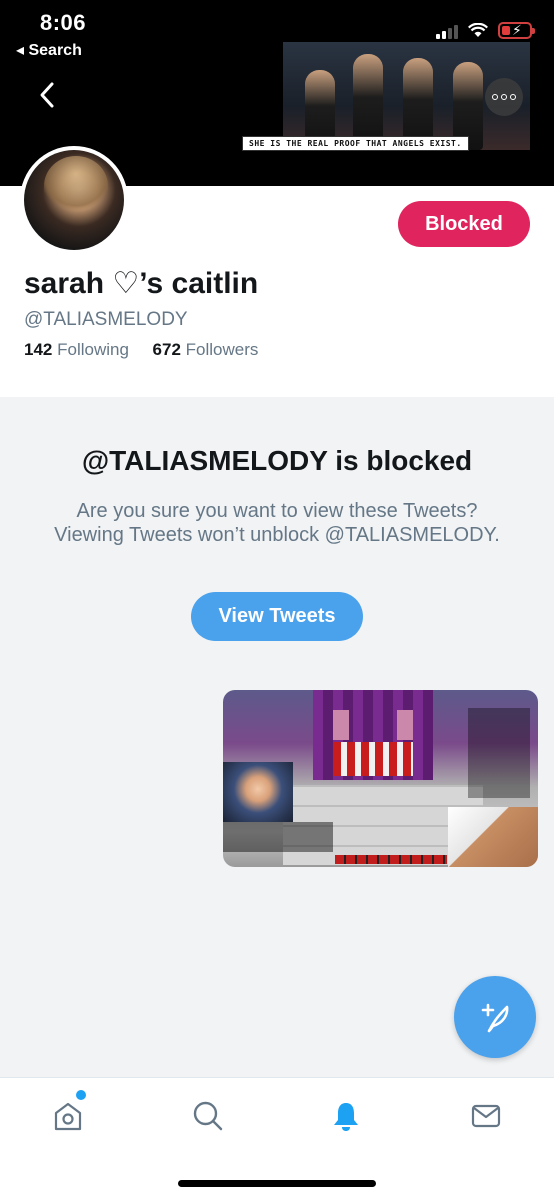  I want to click on follow-stats: 142 Following 672 Followers, so click(141, 350).